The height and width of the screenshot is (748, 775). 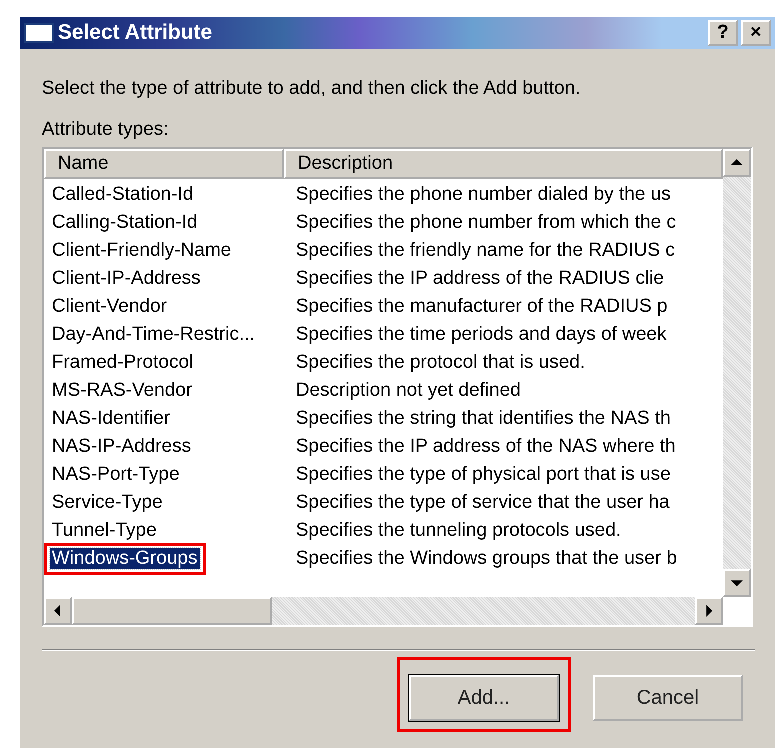 I want to click on scroll-left-button, so click(x=58, y=611).